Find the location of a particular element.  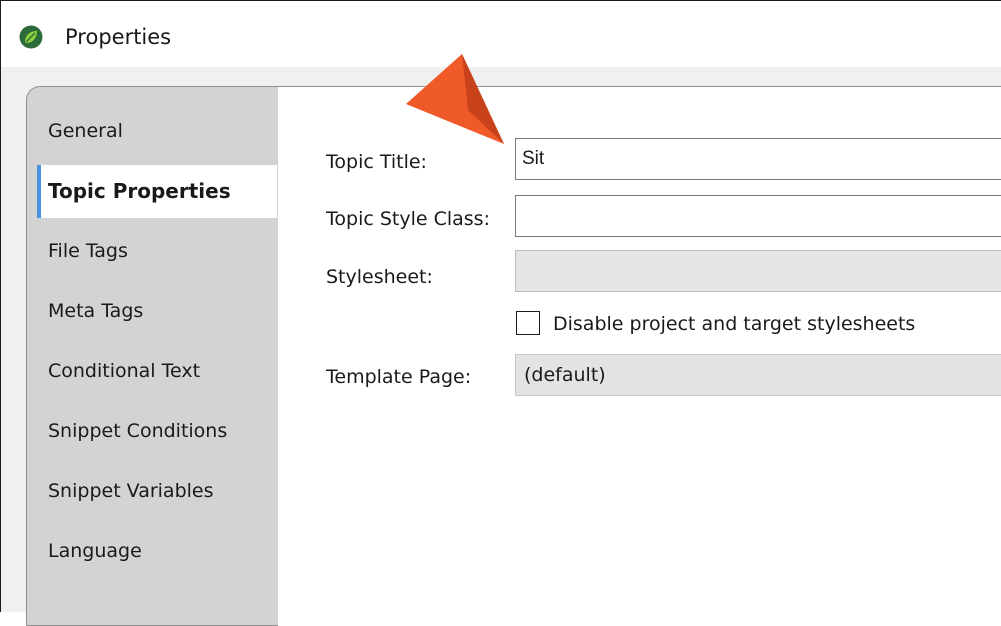

sidebar-item-conditional-text: Conditional Text is located at coordinates (124, 371).